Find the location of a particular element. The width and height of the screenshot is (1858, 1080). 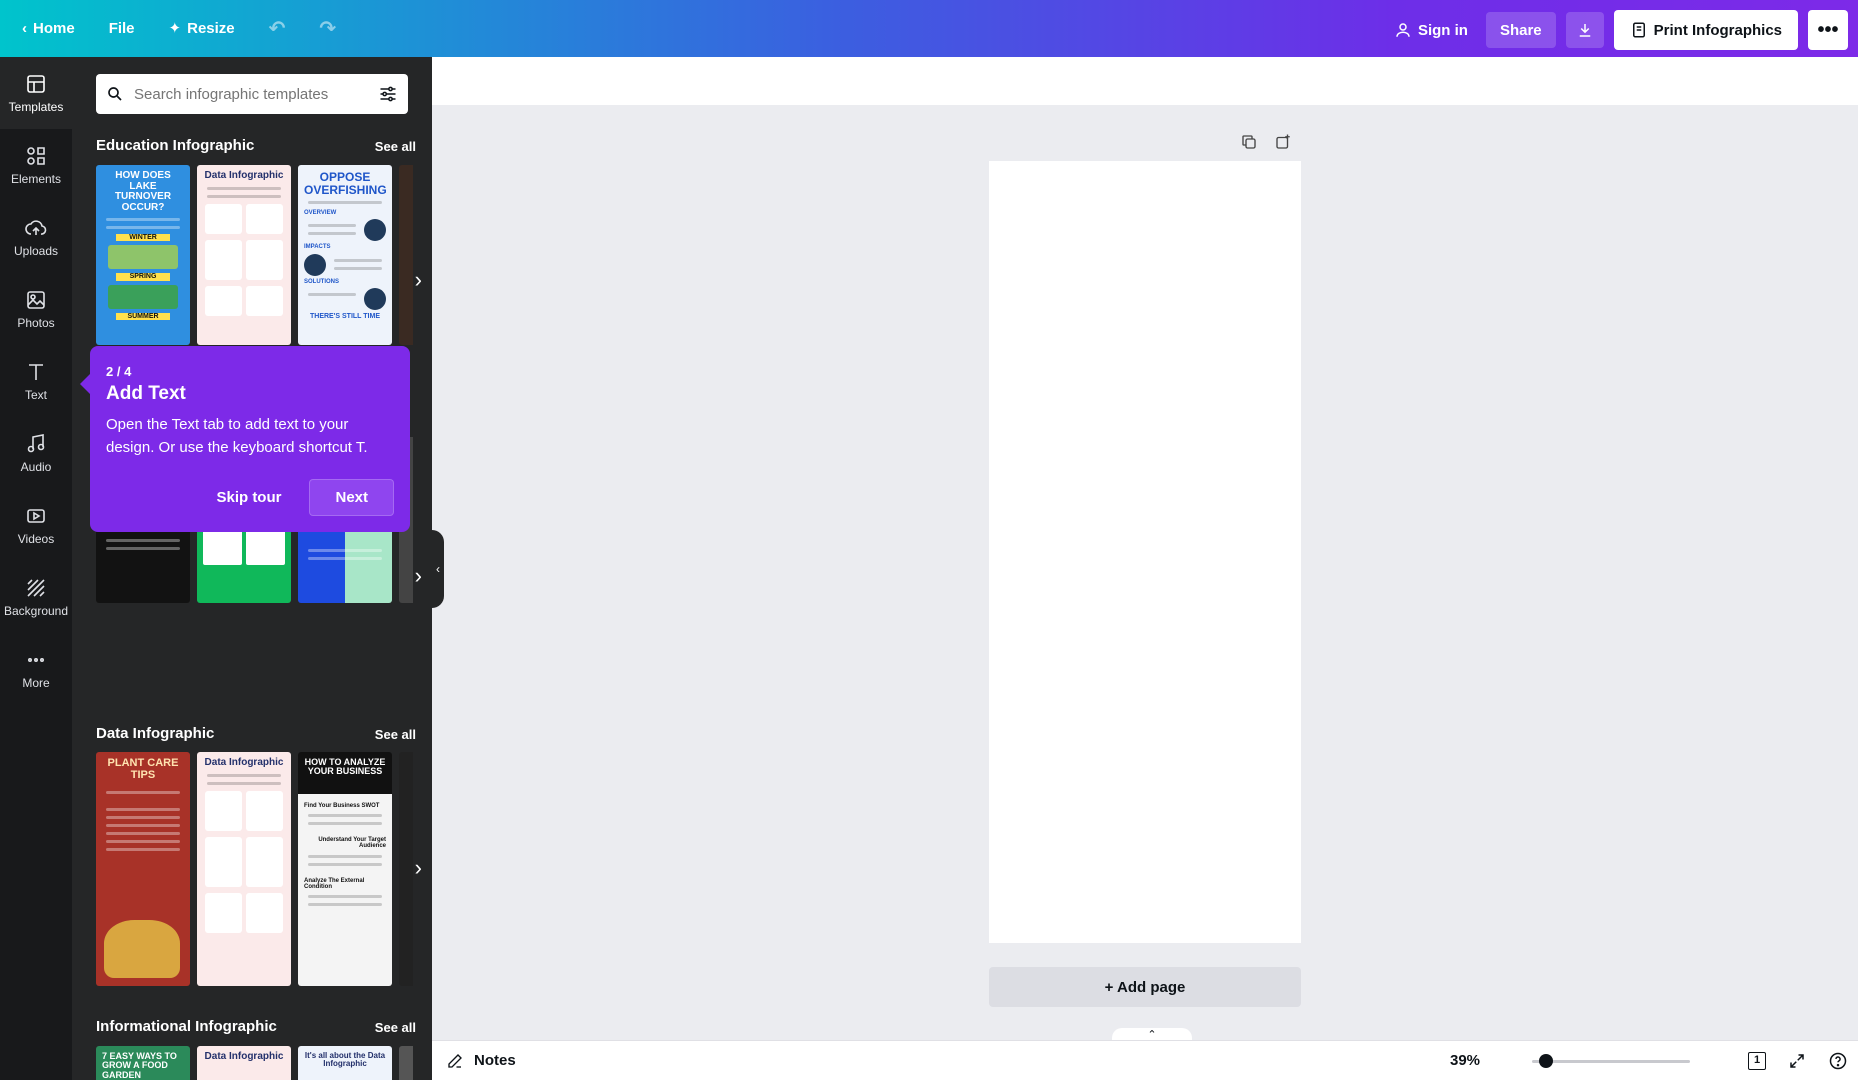

notes-button: Notes is located at coordinates (481, 1061).